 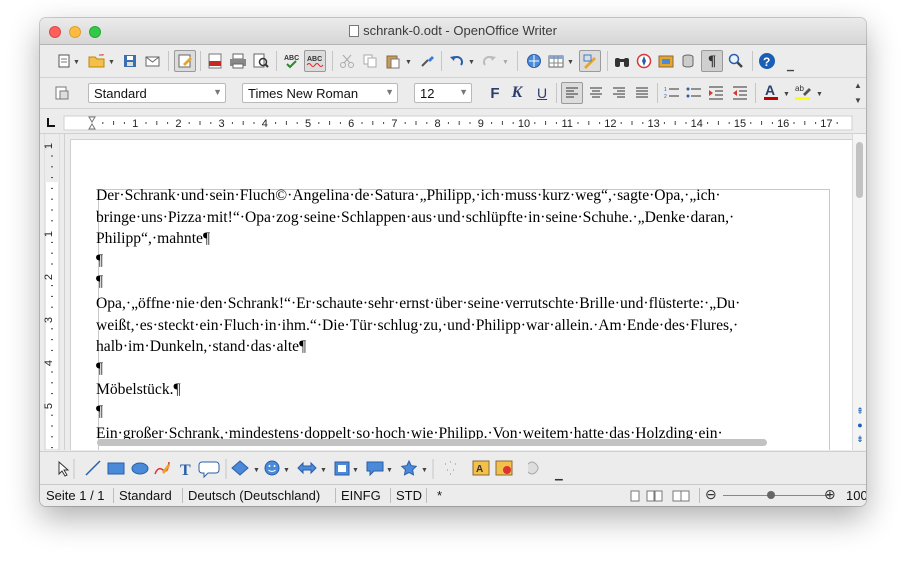 I want to click on font-name-combo: Times New Roman ▼, so click(x=320, y=93).